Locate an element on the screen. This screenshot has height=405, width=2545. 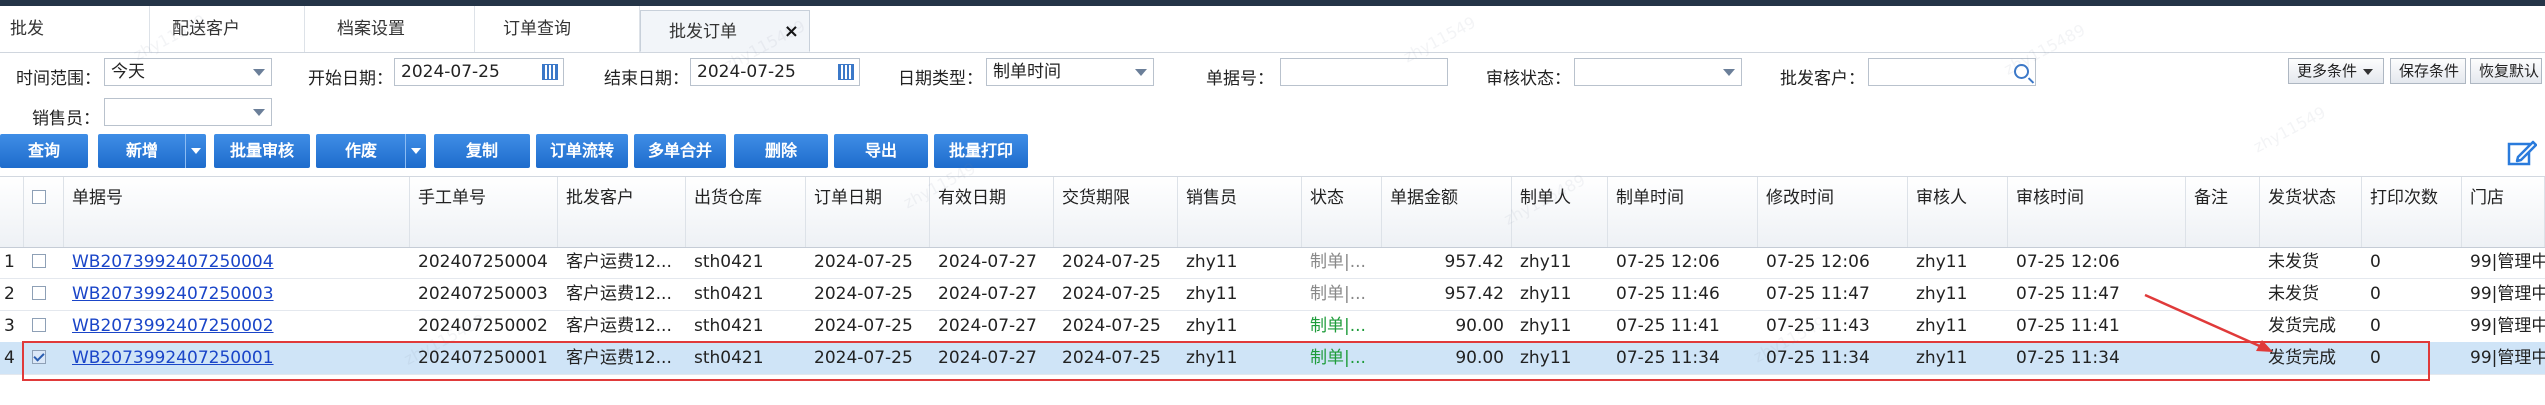
tab-label: 批发订单 is located at coordinates (703, 32).